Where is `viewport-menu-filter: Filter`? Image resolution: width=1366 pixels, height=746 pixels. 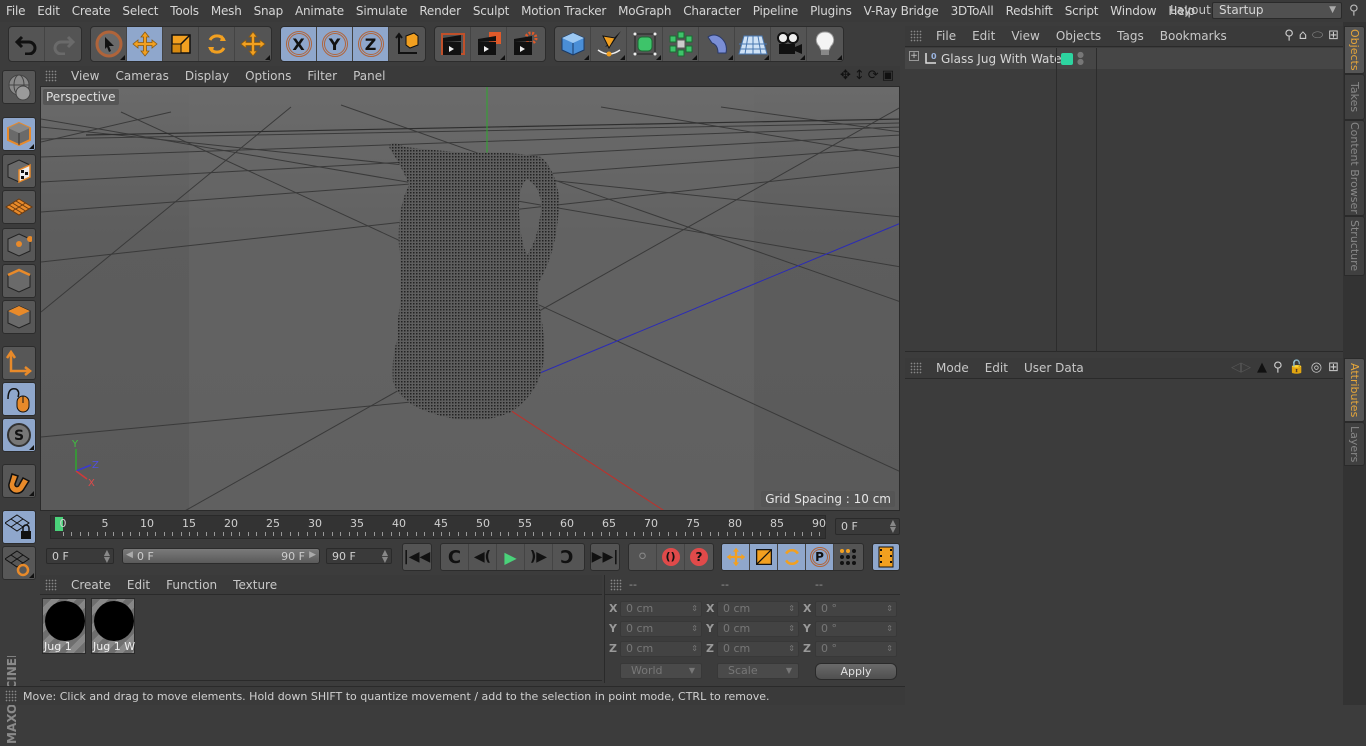
viewport-menu-filter: Filter is located at coordinates (322, 76).